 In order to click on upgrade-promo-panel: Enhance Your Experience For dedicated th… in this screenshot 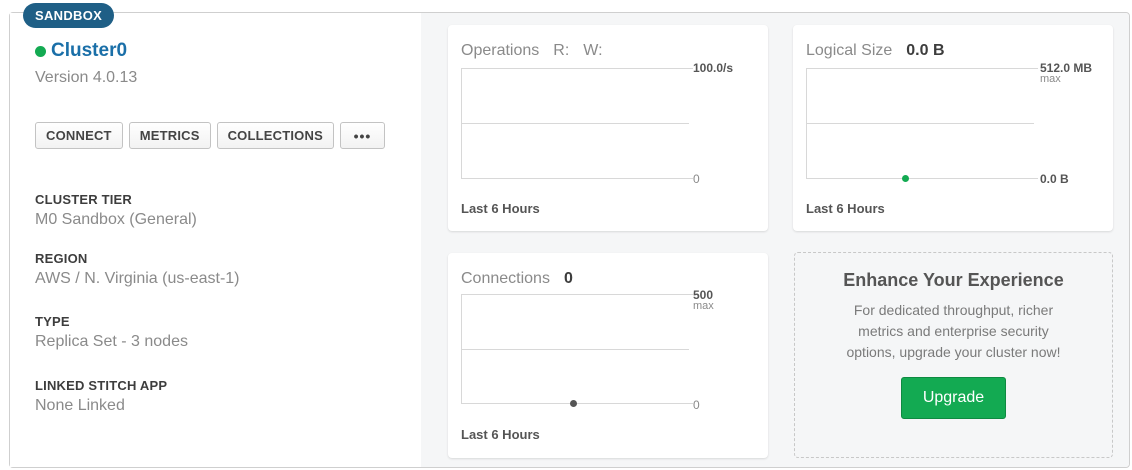, I will do `click(953, 355)`.